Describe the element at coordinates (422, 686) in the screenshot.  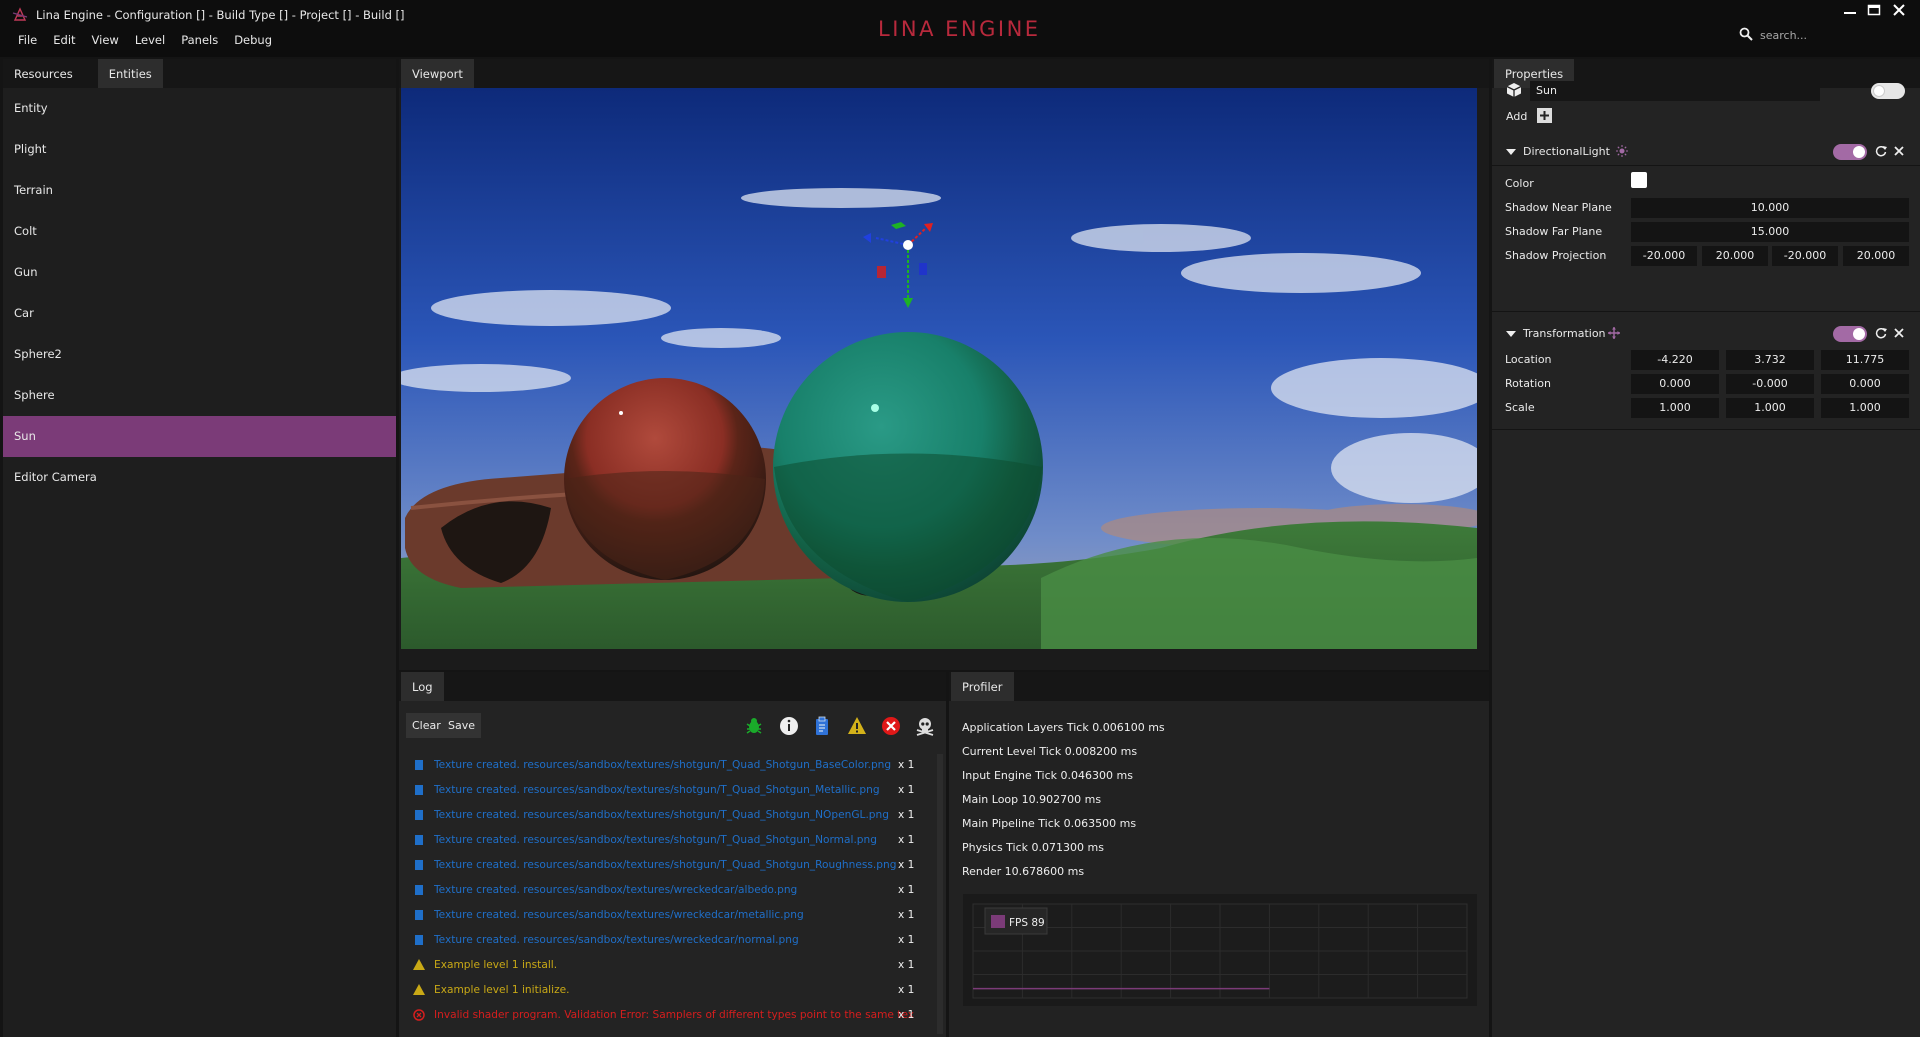
I see `tab-log: Log` at that location.